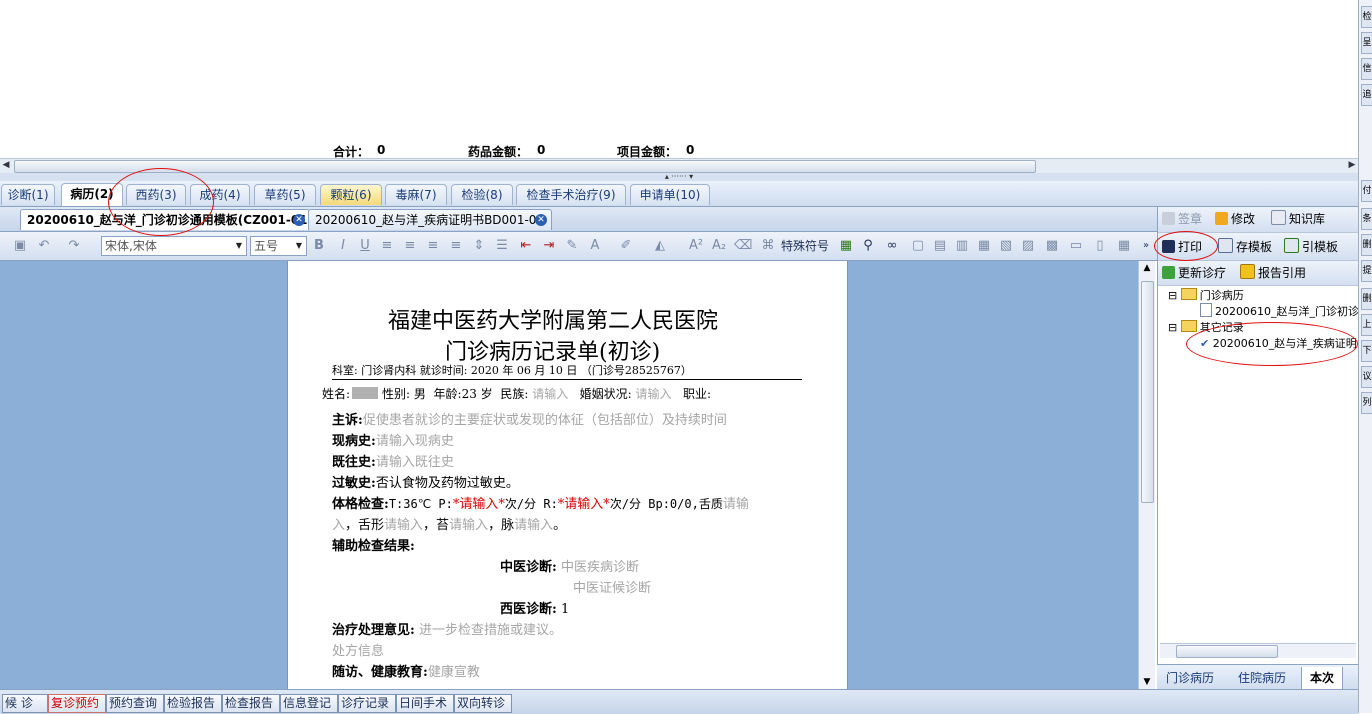 The height and width of the screenshot is (714, 1372). I want to click on tab-western-medicine: 西药(3), so click(156, 194).